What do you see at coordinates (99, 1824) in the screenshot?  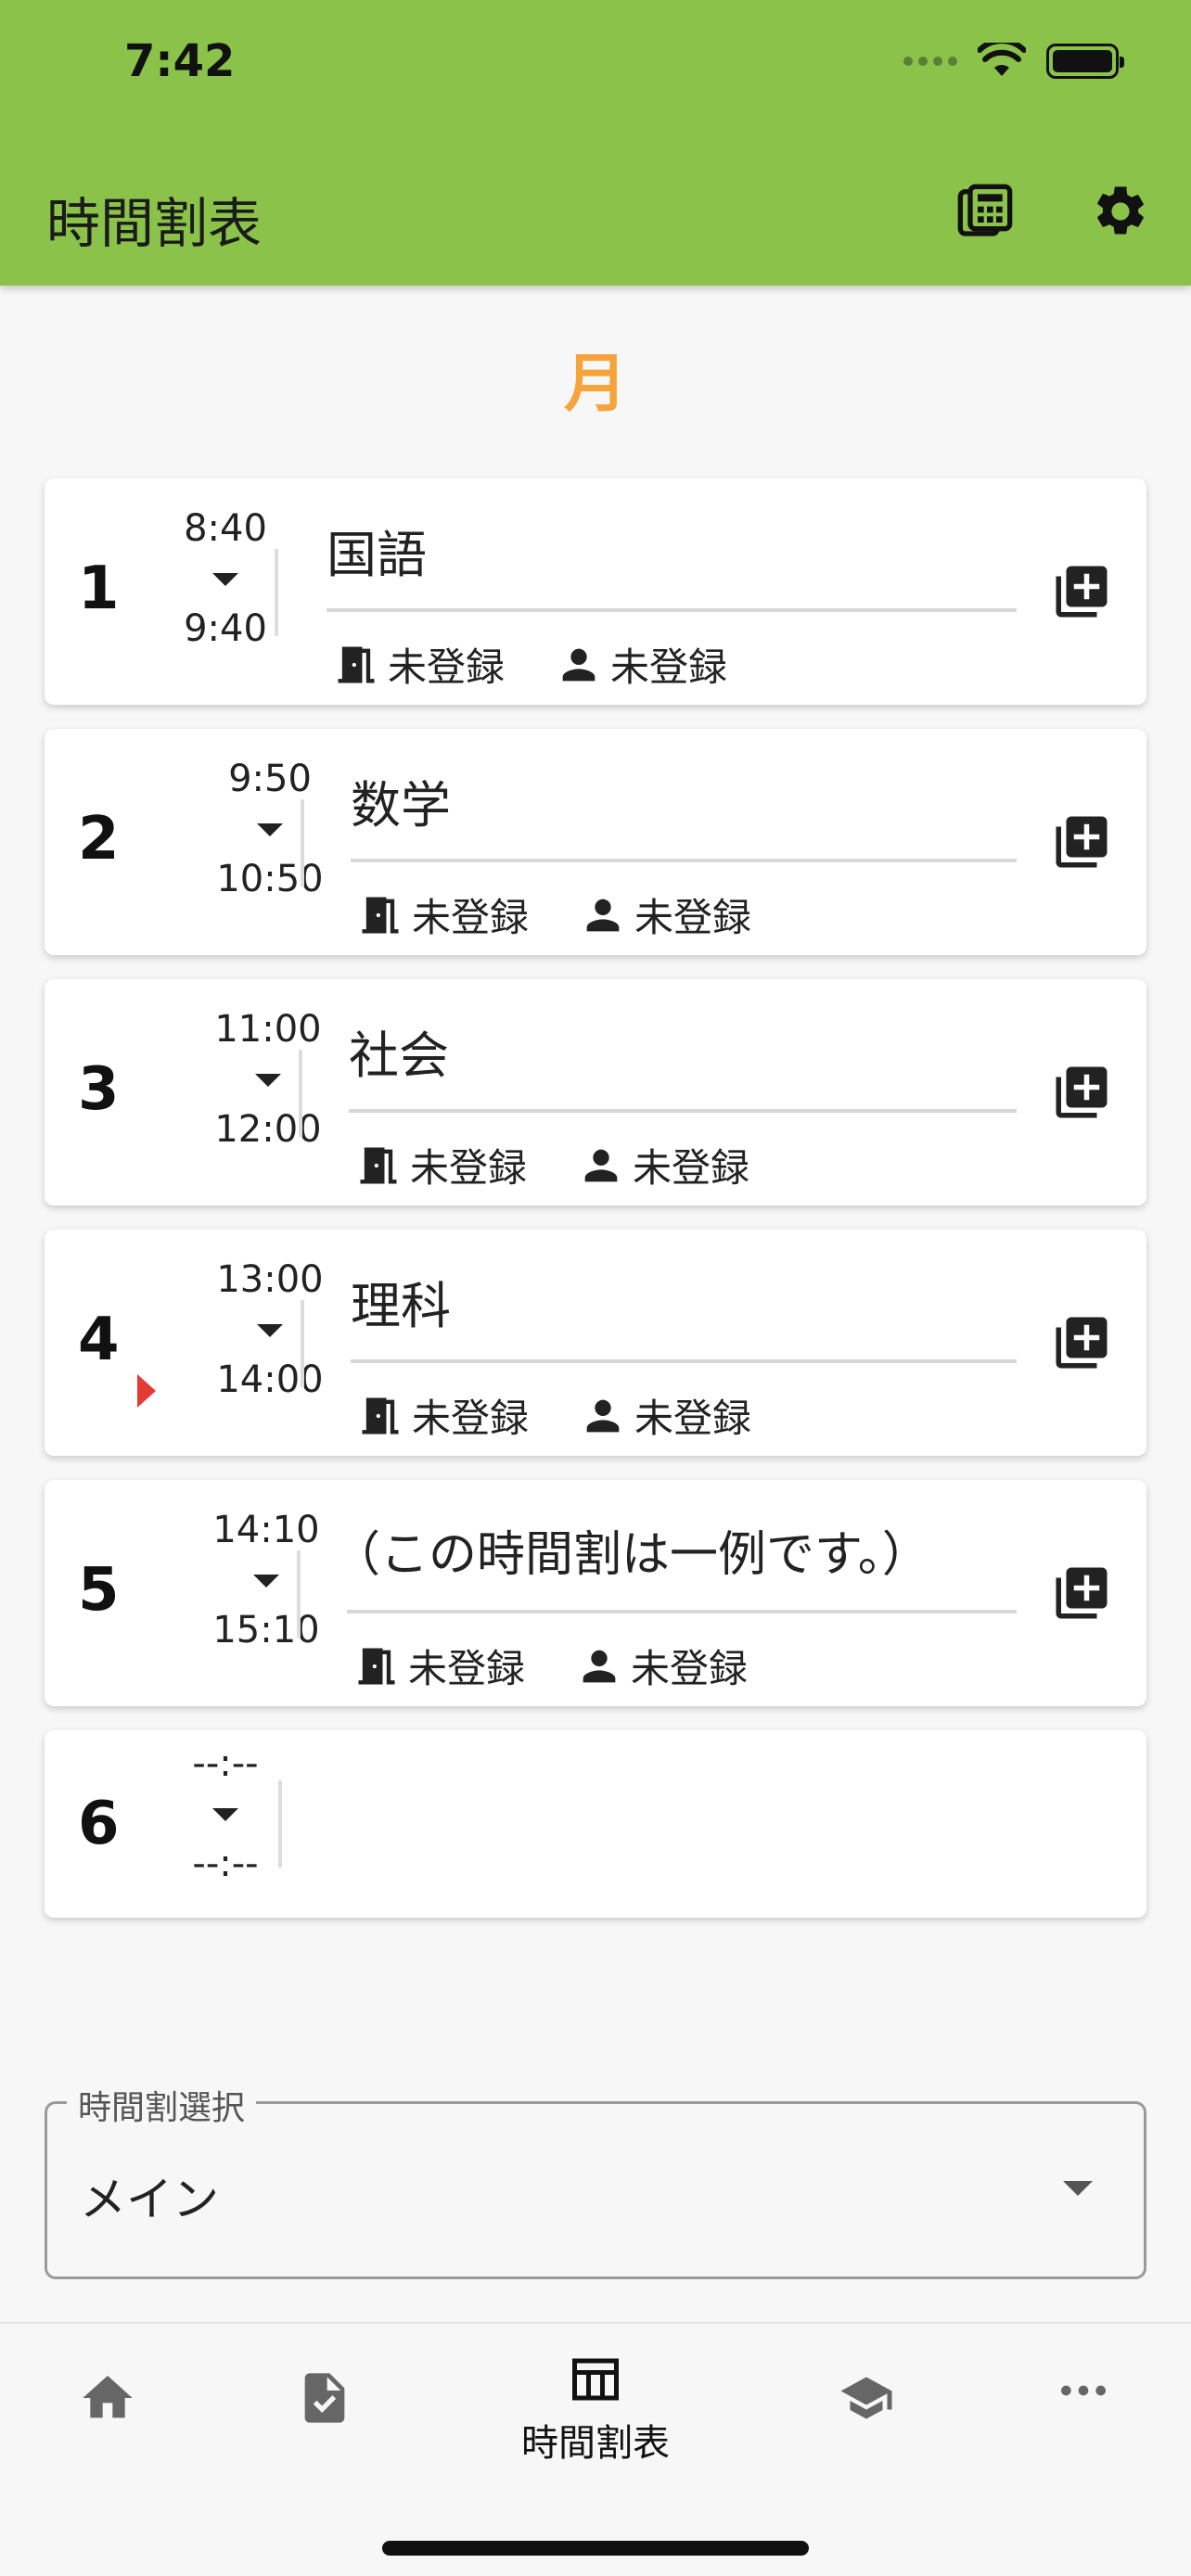 I see `period-number: 6` at bounding box center [99, 1824].